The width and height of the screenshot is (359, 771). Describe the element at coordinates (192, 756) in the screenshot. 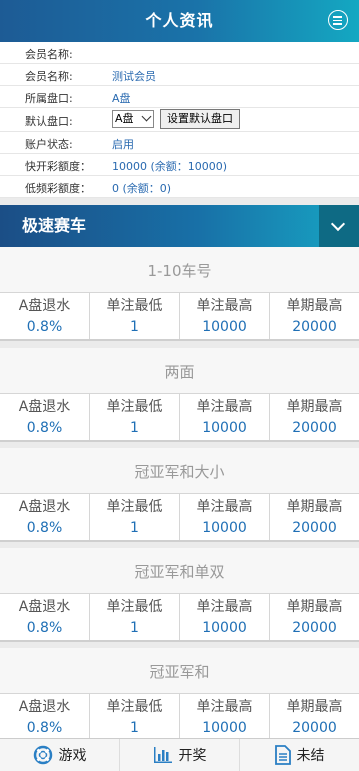

I see `tab-label: 开奖` at that location.